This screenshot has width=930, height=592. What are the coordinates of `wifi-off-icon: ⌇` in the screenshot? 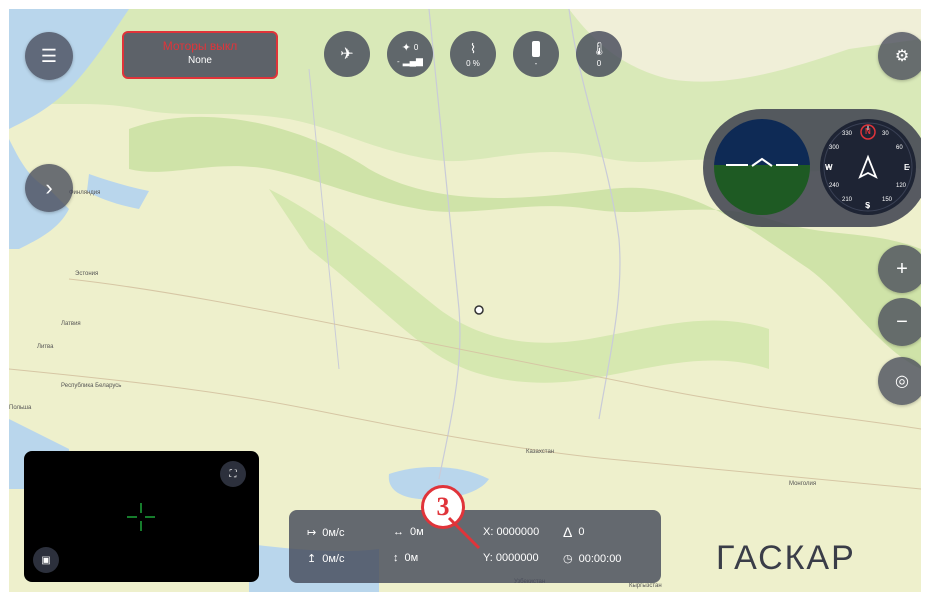 It's located at (473, 48).